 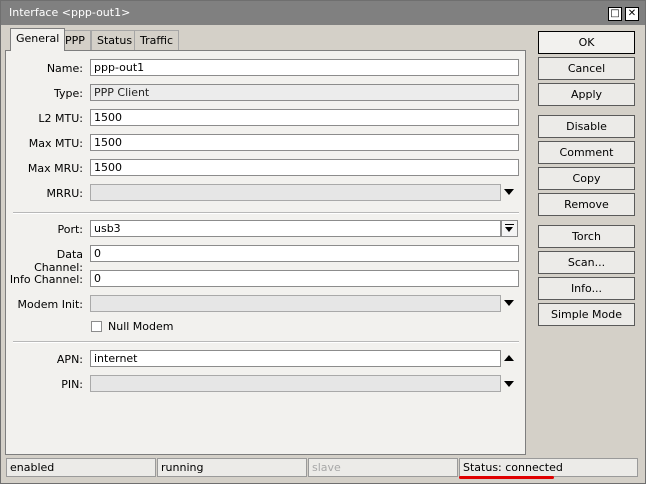 What do you see at coordinates (60, 118) in the screenshot?
I see `l2mtu-label: L2 MTU:` at bounding box center [60, 118].